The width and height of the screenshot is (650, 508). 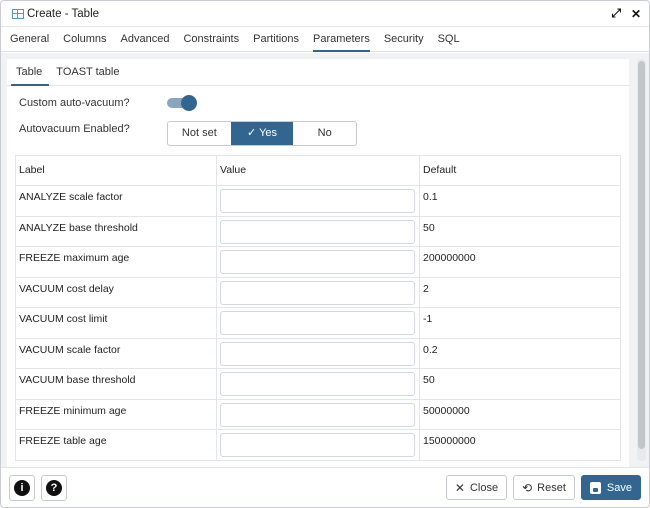 What do you see at coordinates (211, 39) in the screenshot?
I see `tab-constraints: Constraints` at bounding box center [211, 39].